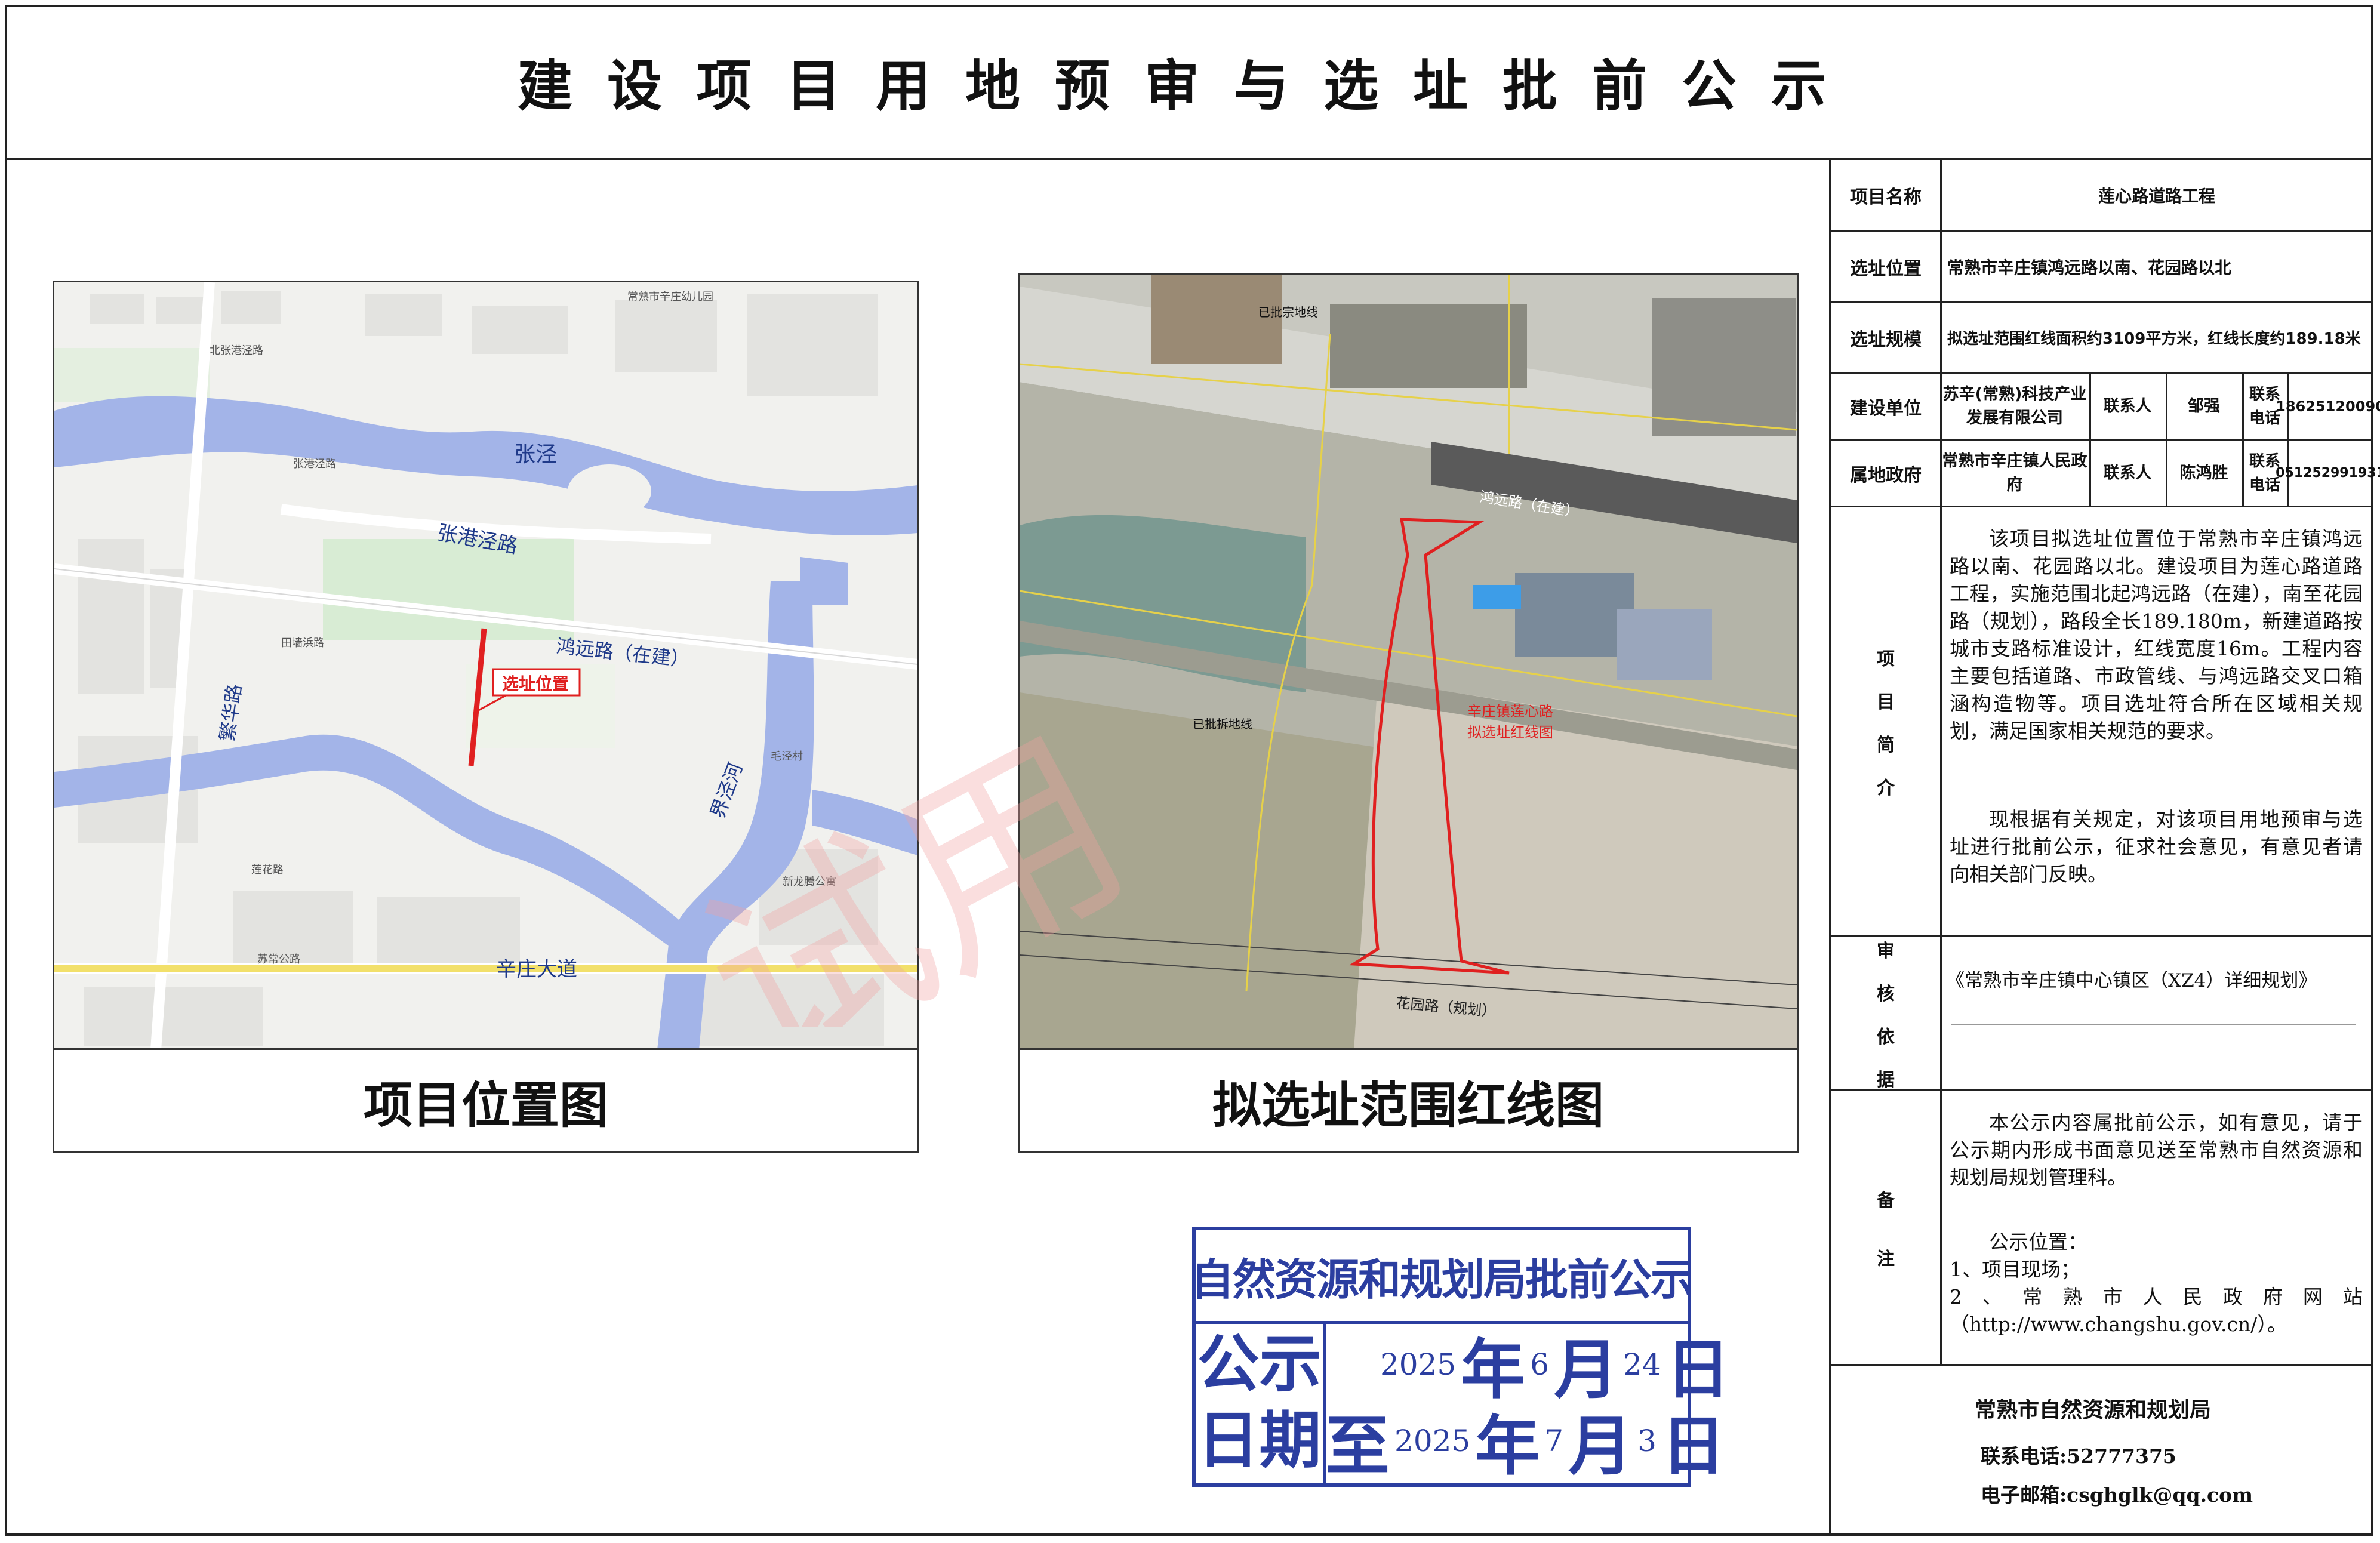  What do you see at coordinates (2154, 339) in the screenshot?
I see `value-scale: 拟选址范围红线面积约3109平方米，红线长度约189.18米` at bounding box center [2154, 339].